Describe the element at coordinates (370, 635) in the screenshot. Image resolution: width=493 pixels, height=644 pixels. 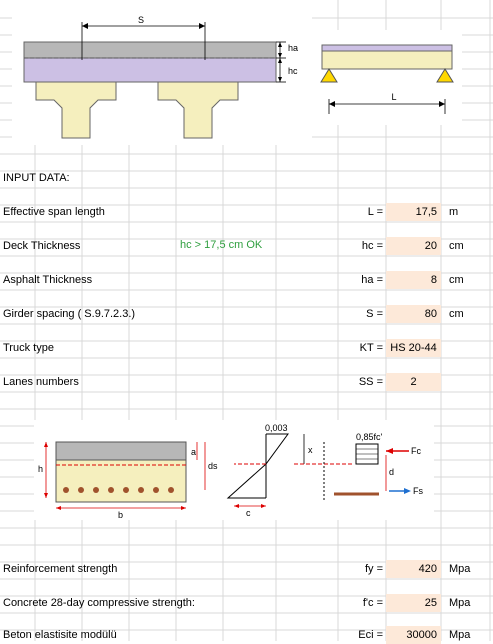
I see `row-eci-symbol: Eci =` at that location.